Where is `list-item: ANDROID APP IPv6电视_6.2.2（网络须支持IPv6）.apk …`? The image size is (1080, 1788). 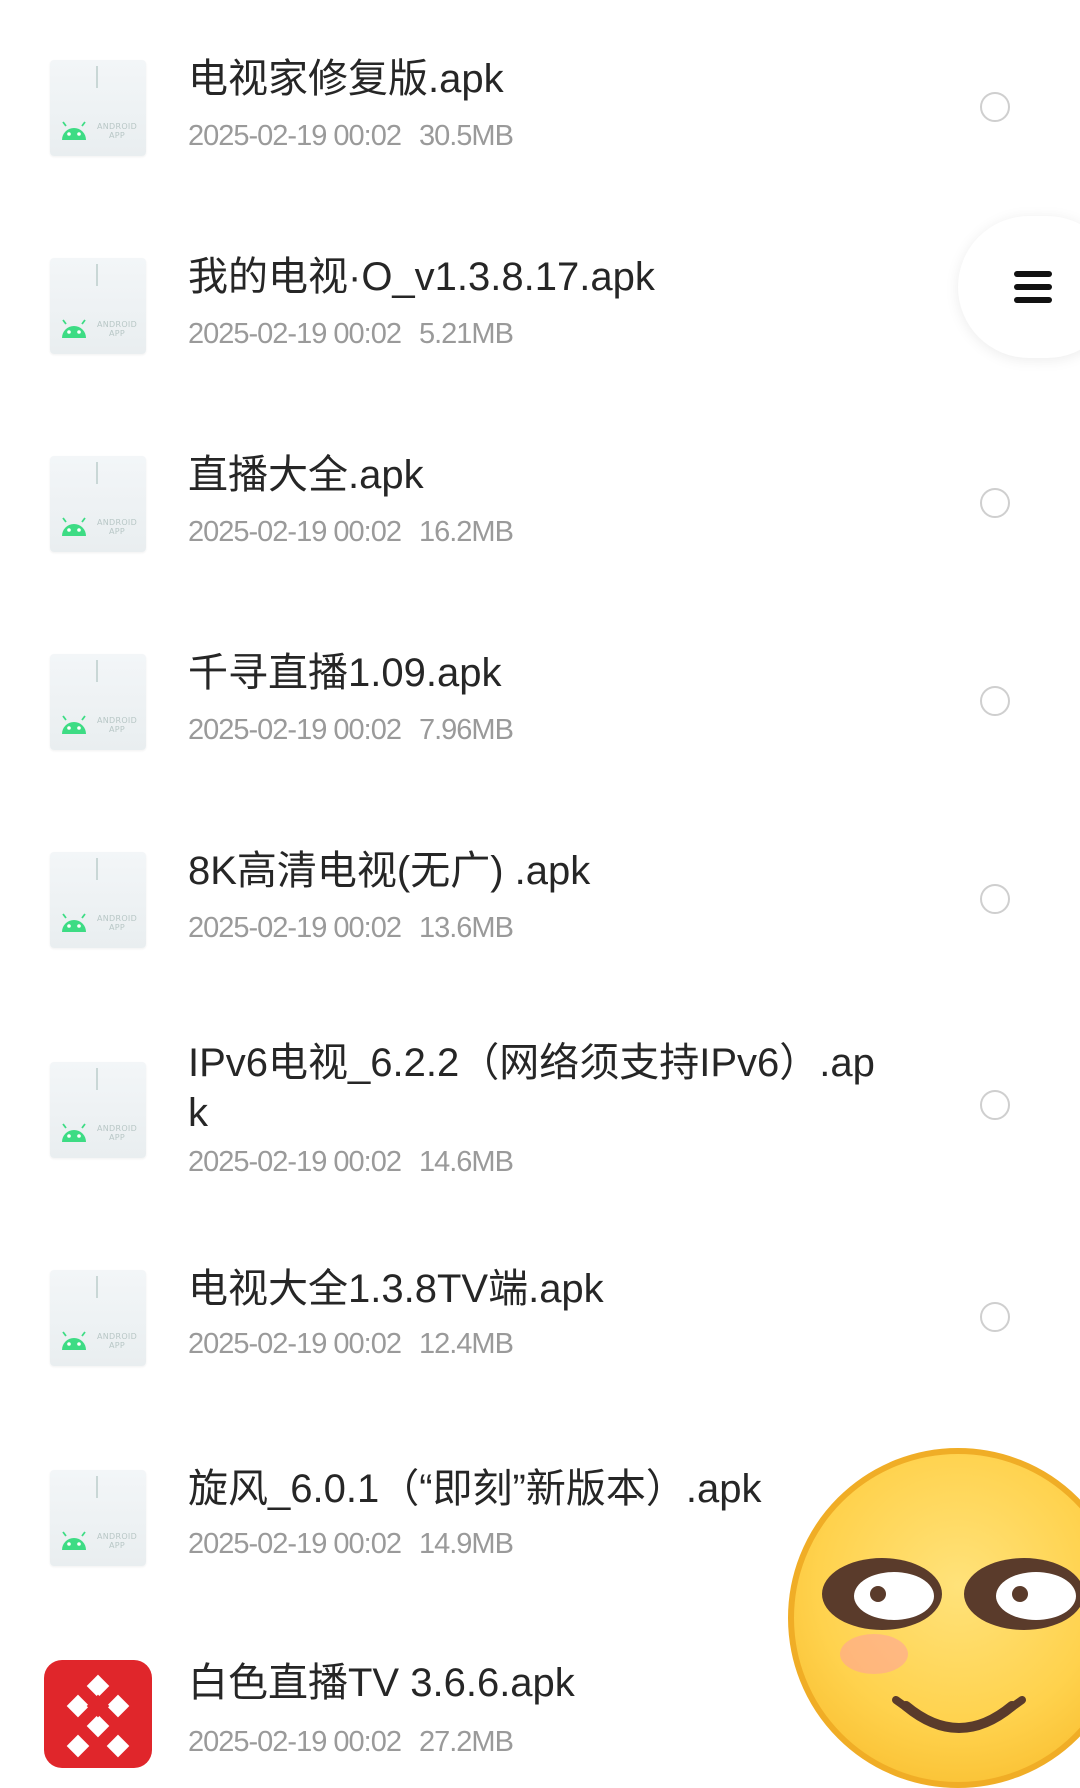 list-item: ANDROID APP IPv6电视_6.2.2（网络须支持IPv6）.apk … is located at coordinates (540, 1109).